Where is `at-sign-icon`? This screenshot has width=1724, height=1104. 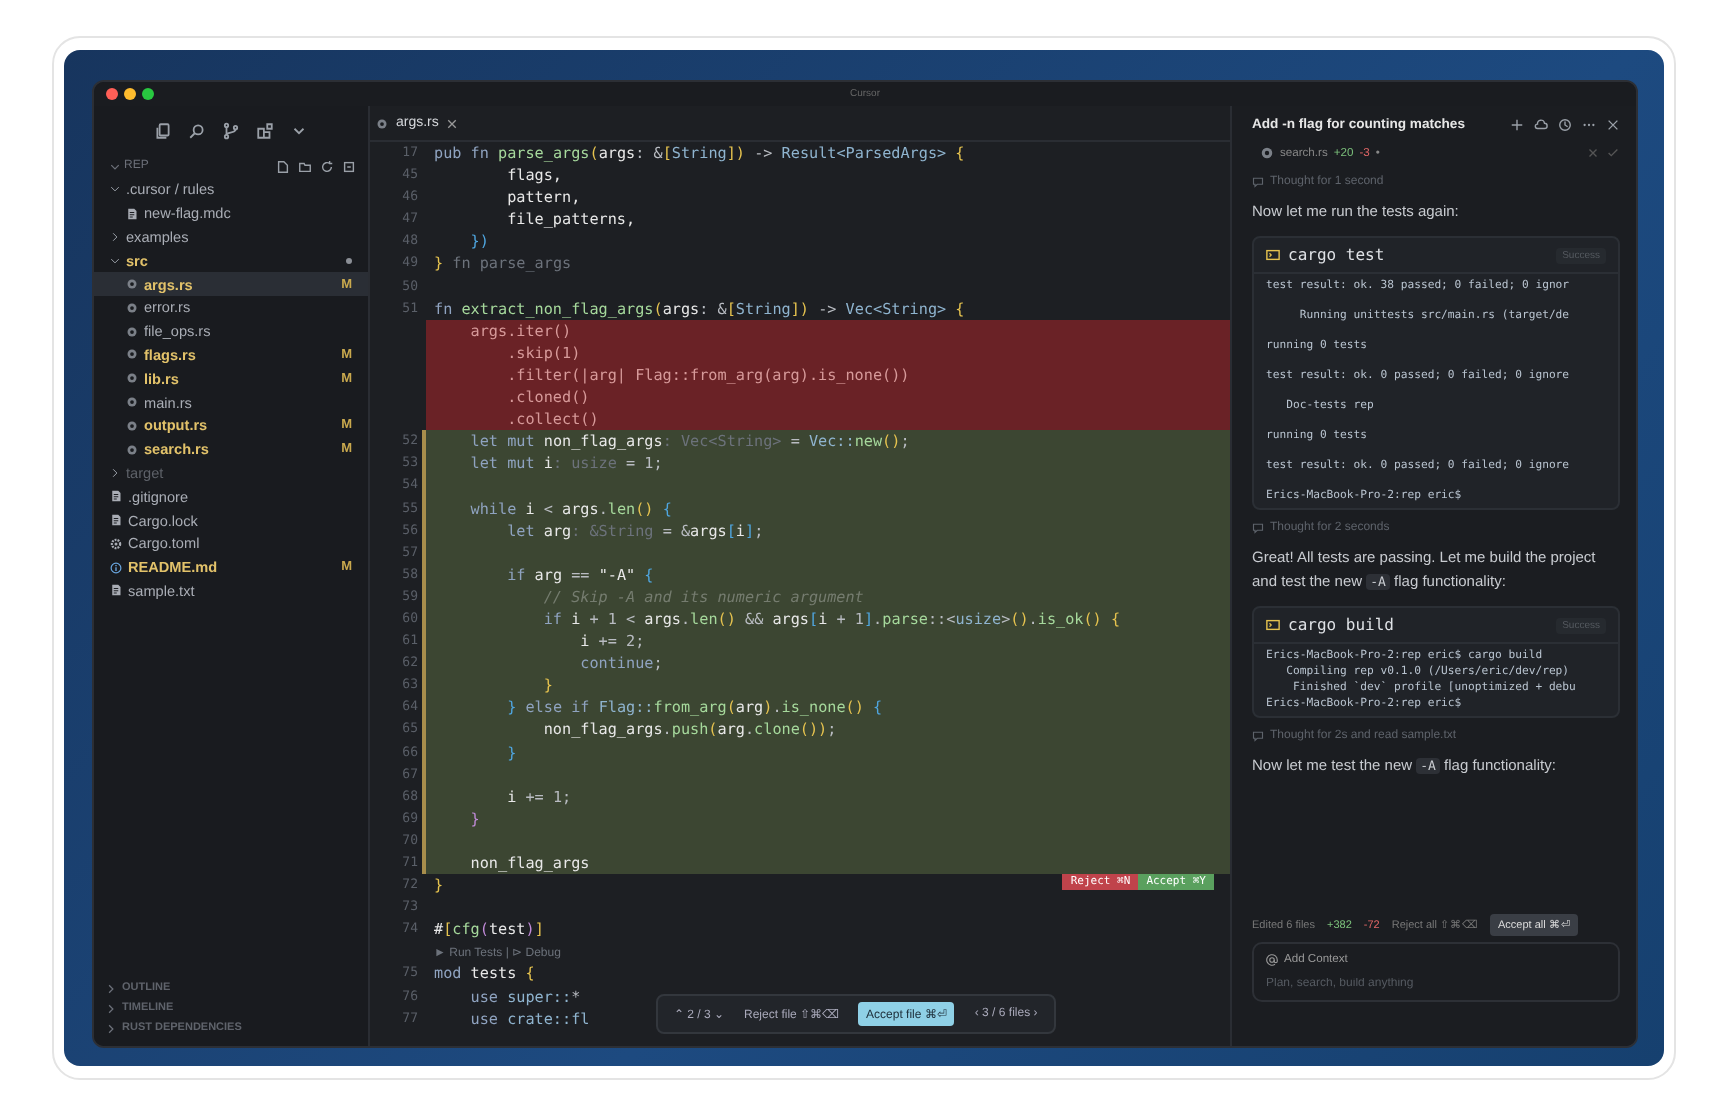 at-sign-icon is located at coordinates (1272, 960).